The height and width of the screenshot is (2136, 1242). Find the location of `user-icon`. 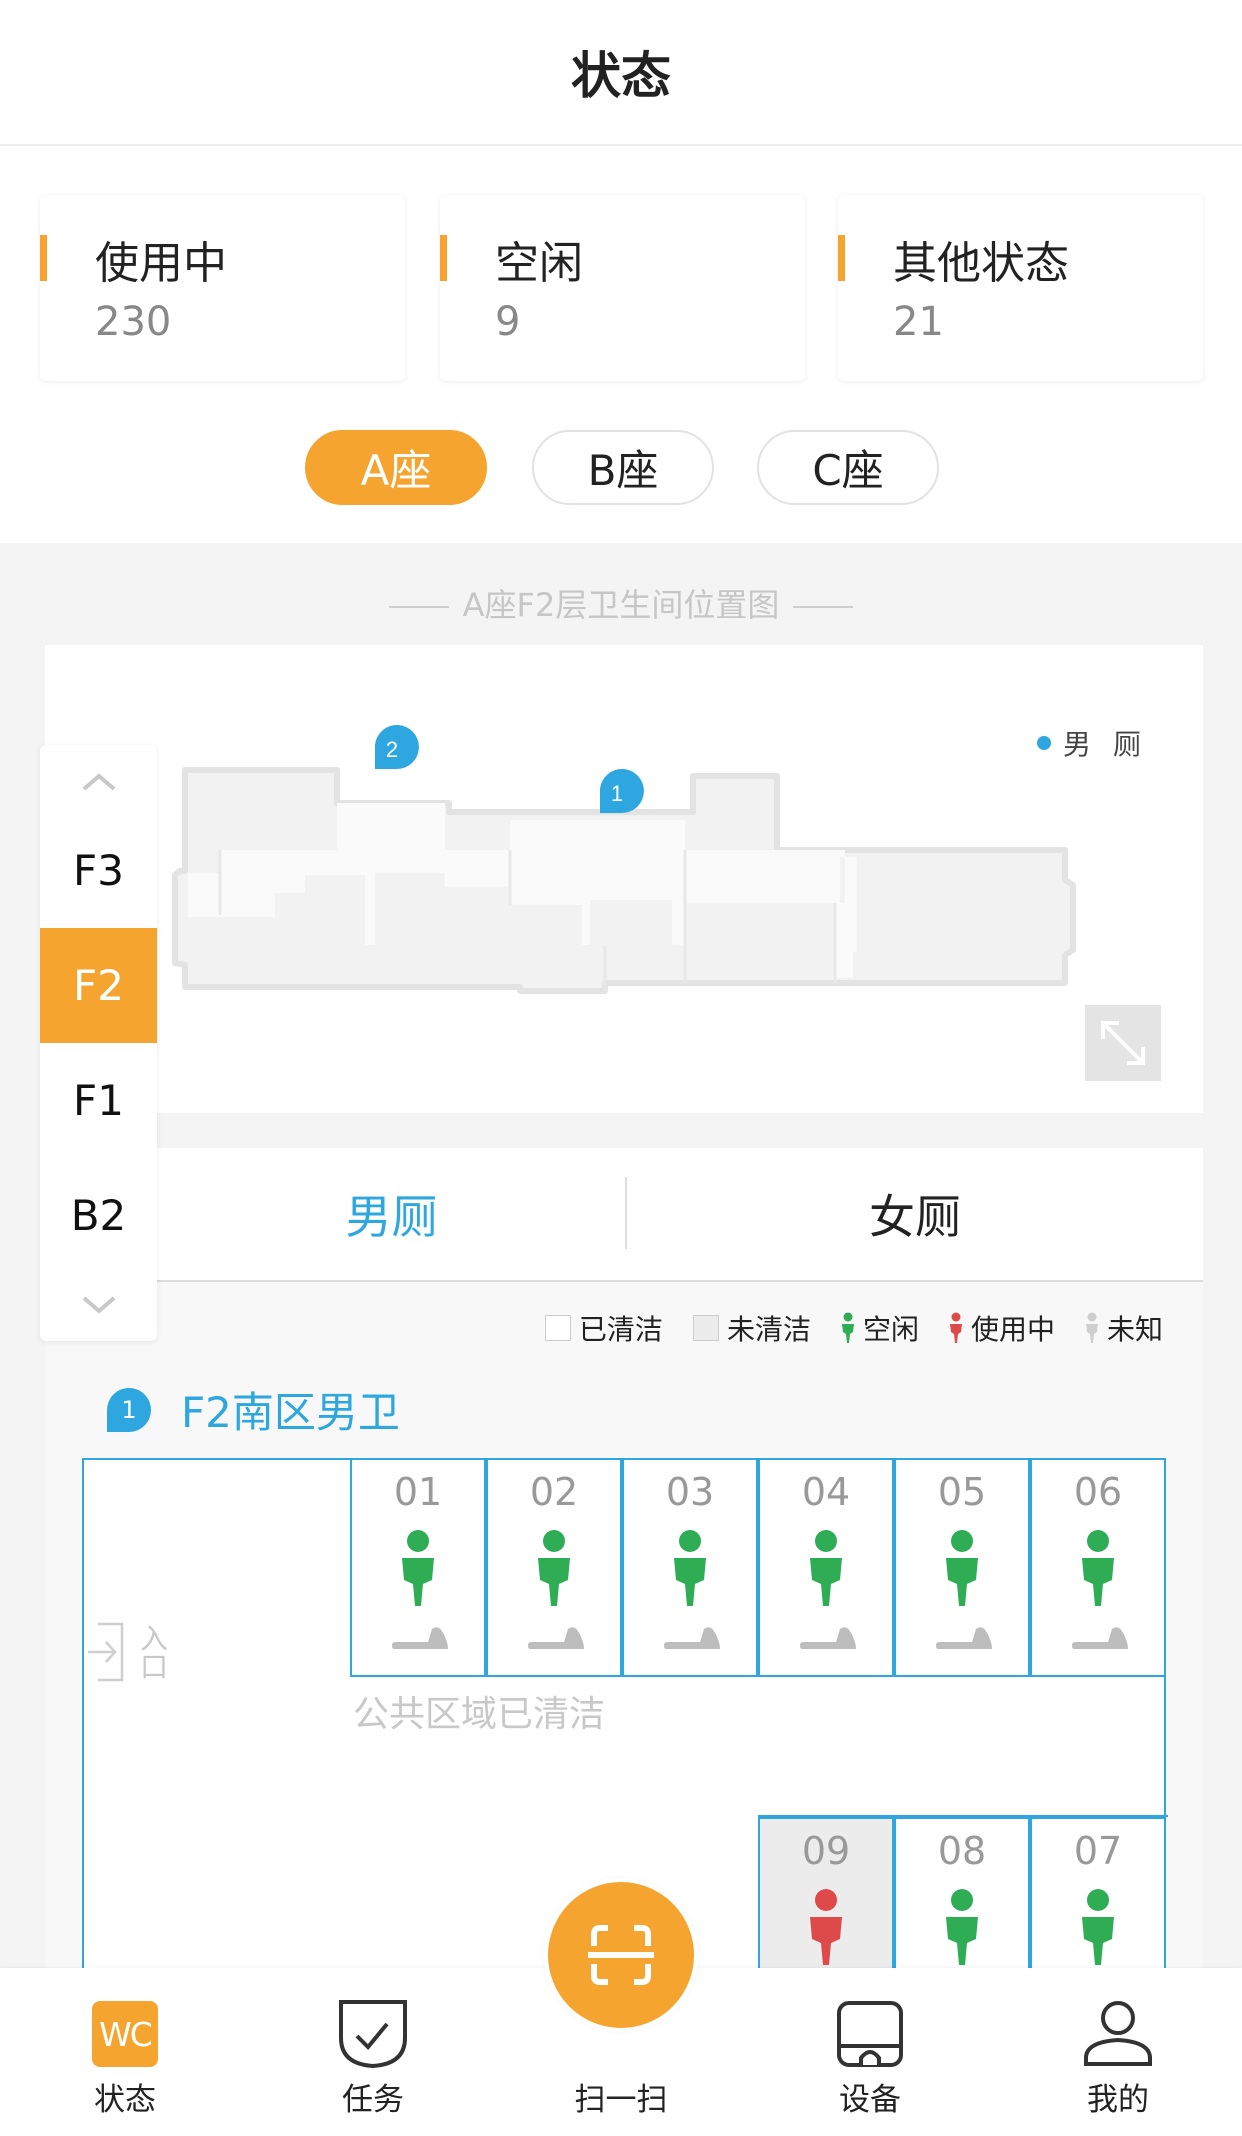

user-icon is located at coordinates (1118, 2034).